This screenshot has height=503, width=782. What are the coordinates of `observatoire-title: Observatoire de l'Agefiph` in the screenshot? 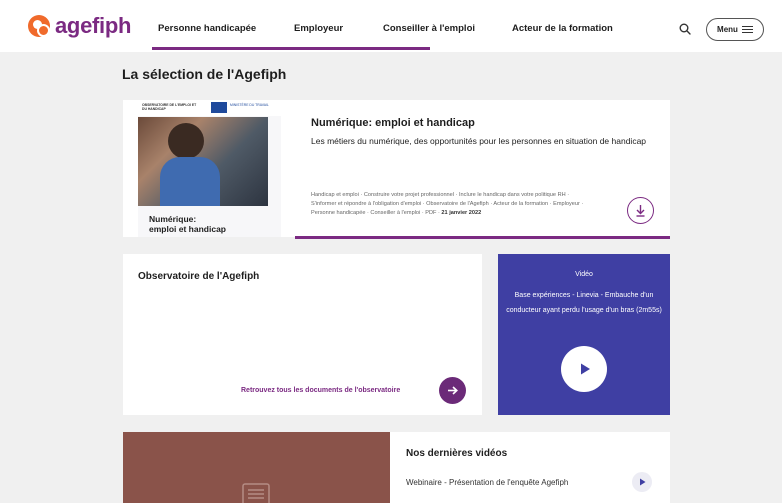 It's located at (199, 276).